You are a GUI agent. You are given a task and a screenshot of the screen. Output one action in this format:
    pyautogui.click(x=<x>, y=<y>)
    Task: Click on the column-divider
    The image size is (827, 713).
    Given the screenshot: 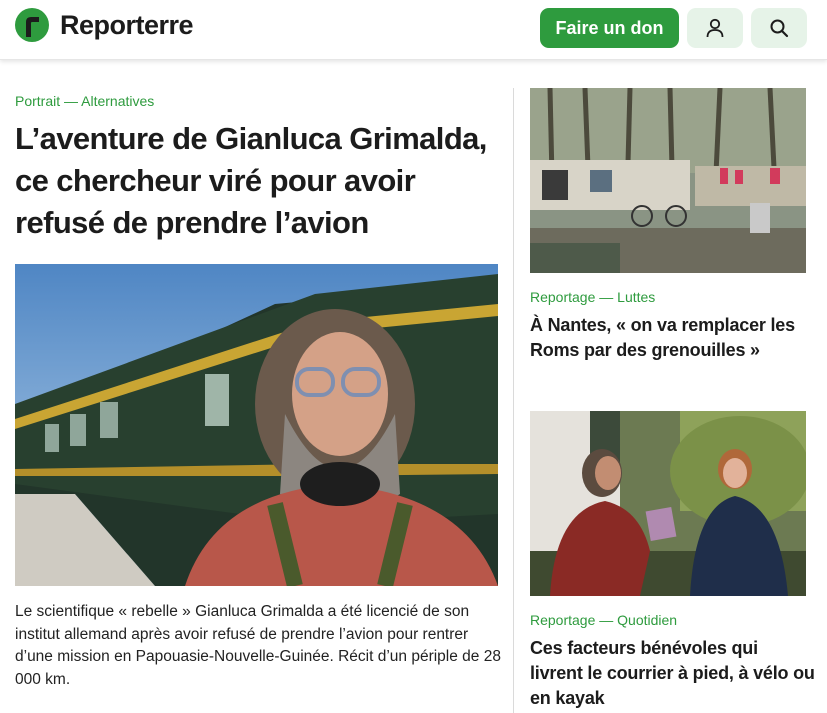 What is the action you would take?
    pyautogui.click(x=513, y=400)
    